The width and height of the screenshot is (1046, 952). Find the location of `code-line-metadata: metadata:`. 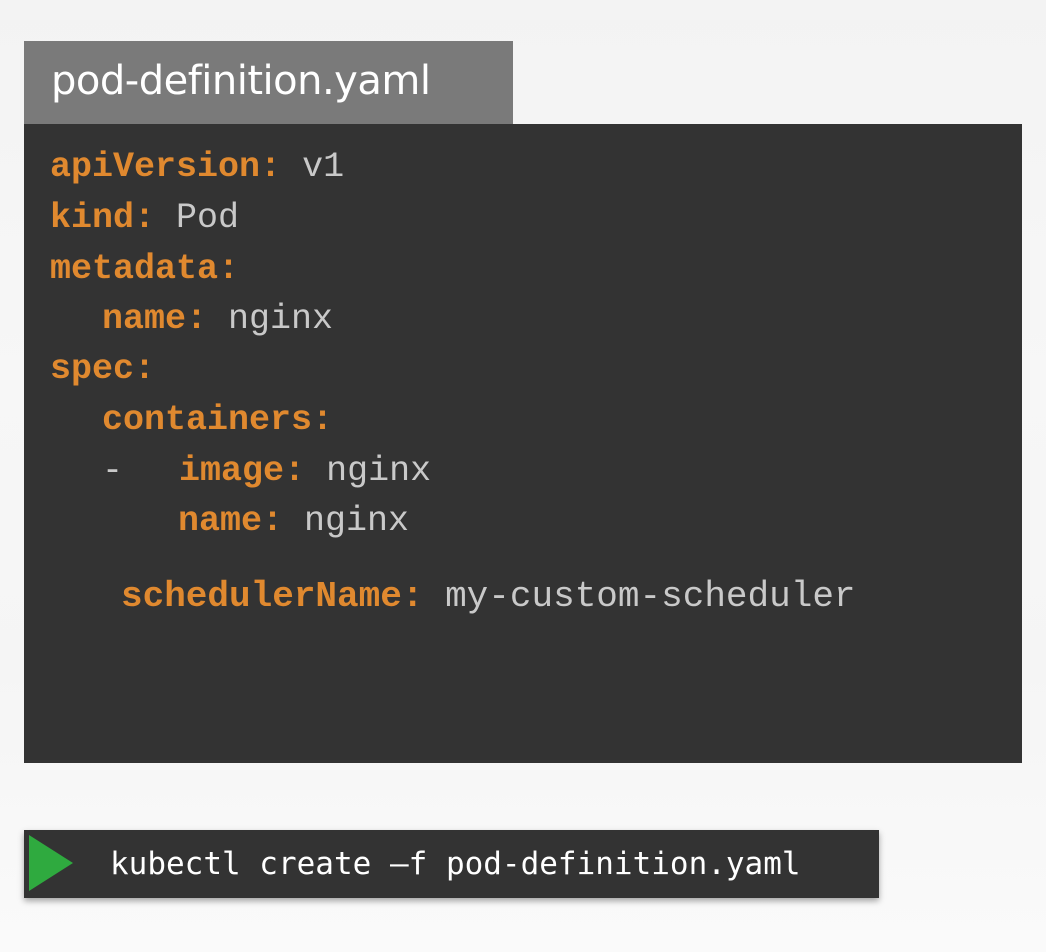

code-line-metadata: metadata: is located at coordinates (144, 269).